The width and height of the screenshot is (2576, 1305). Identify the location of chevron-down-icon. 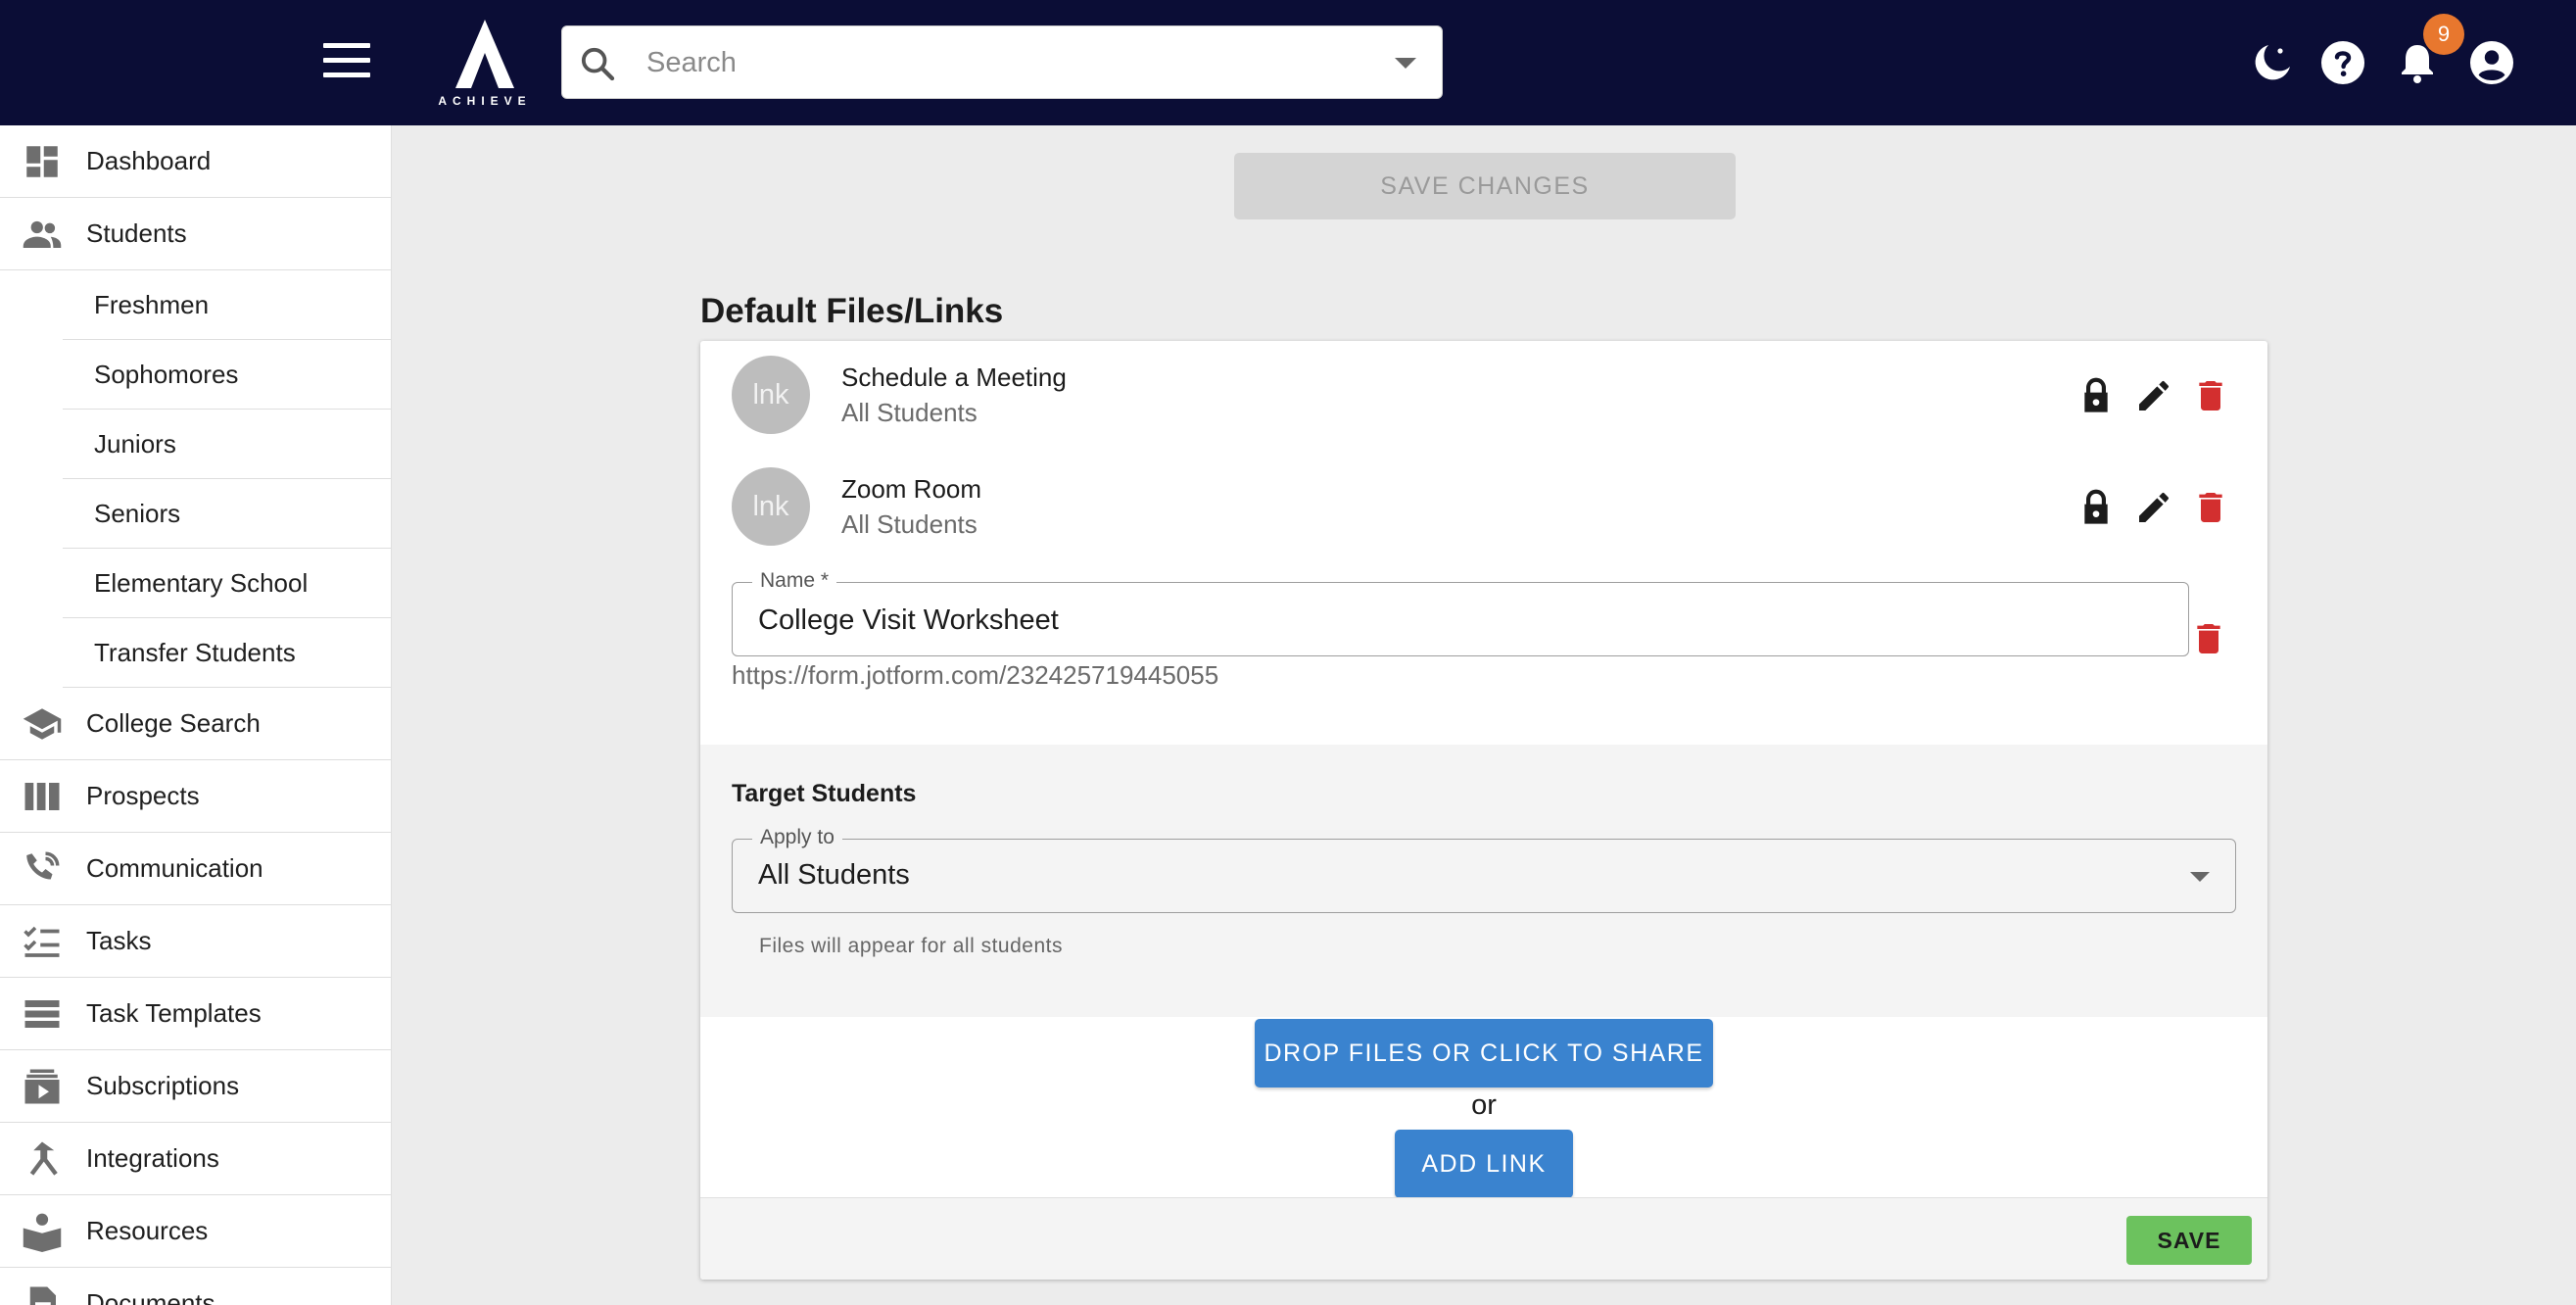
(2200, 877).